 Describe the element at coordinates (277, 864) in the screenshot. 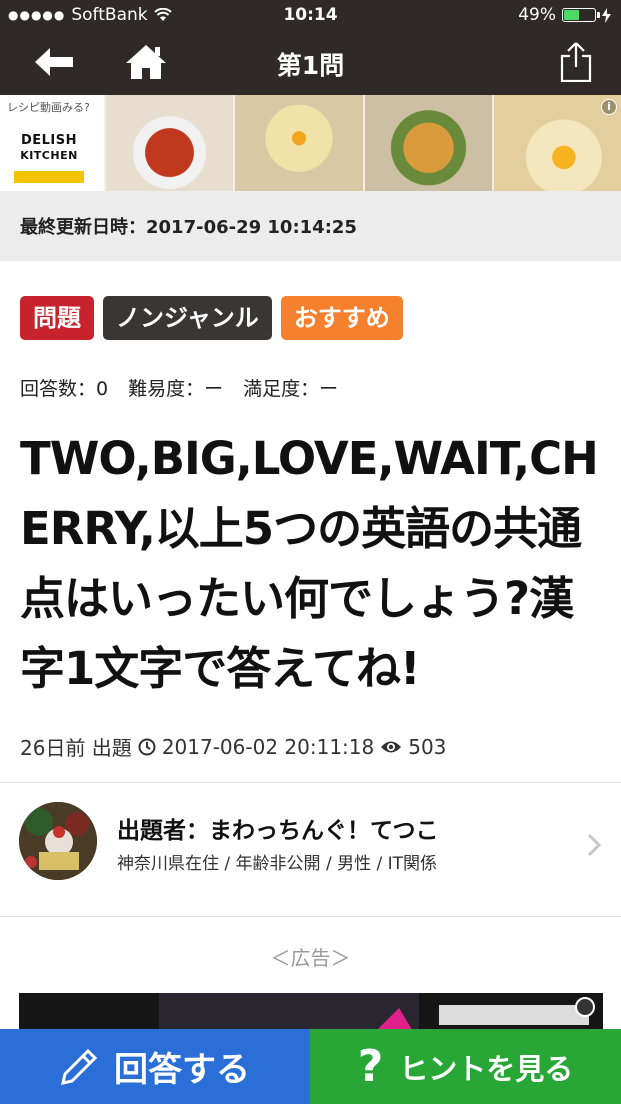

I see `author-info: 神奈川県在住 / 年齢非公開 / 男性 / IT関係` at that location.